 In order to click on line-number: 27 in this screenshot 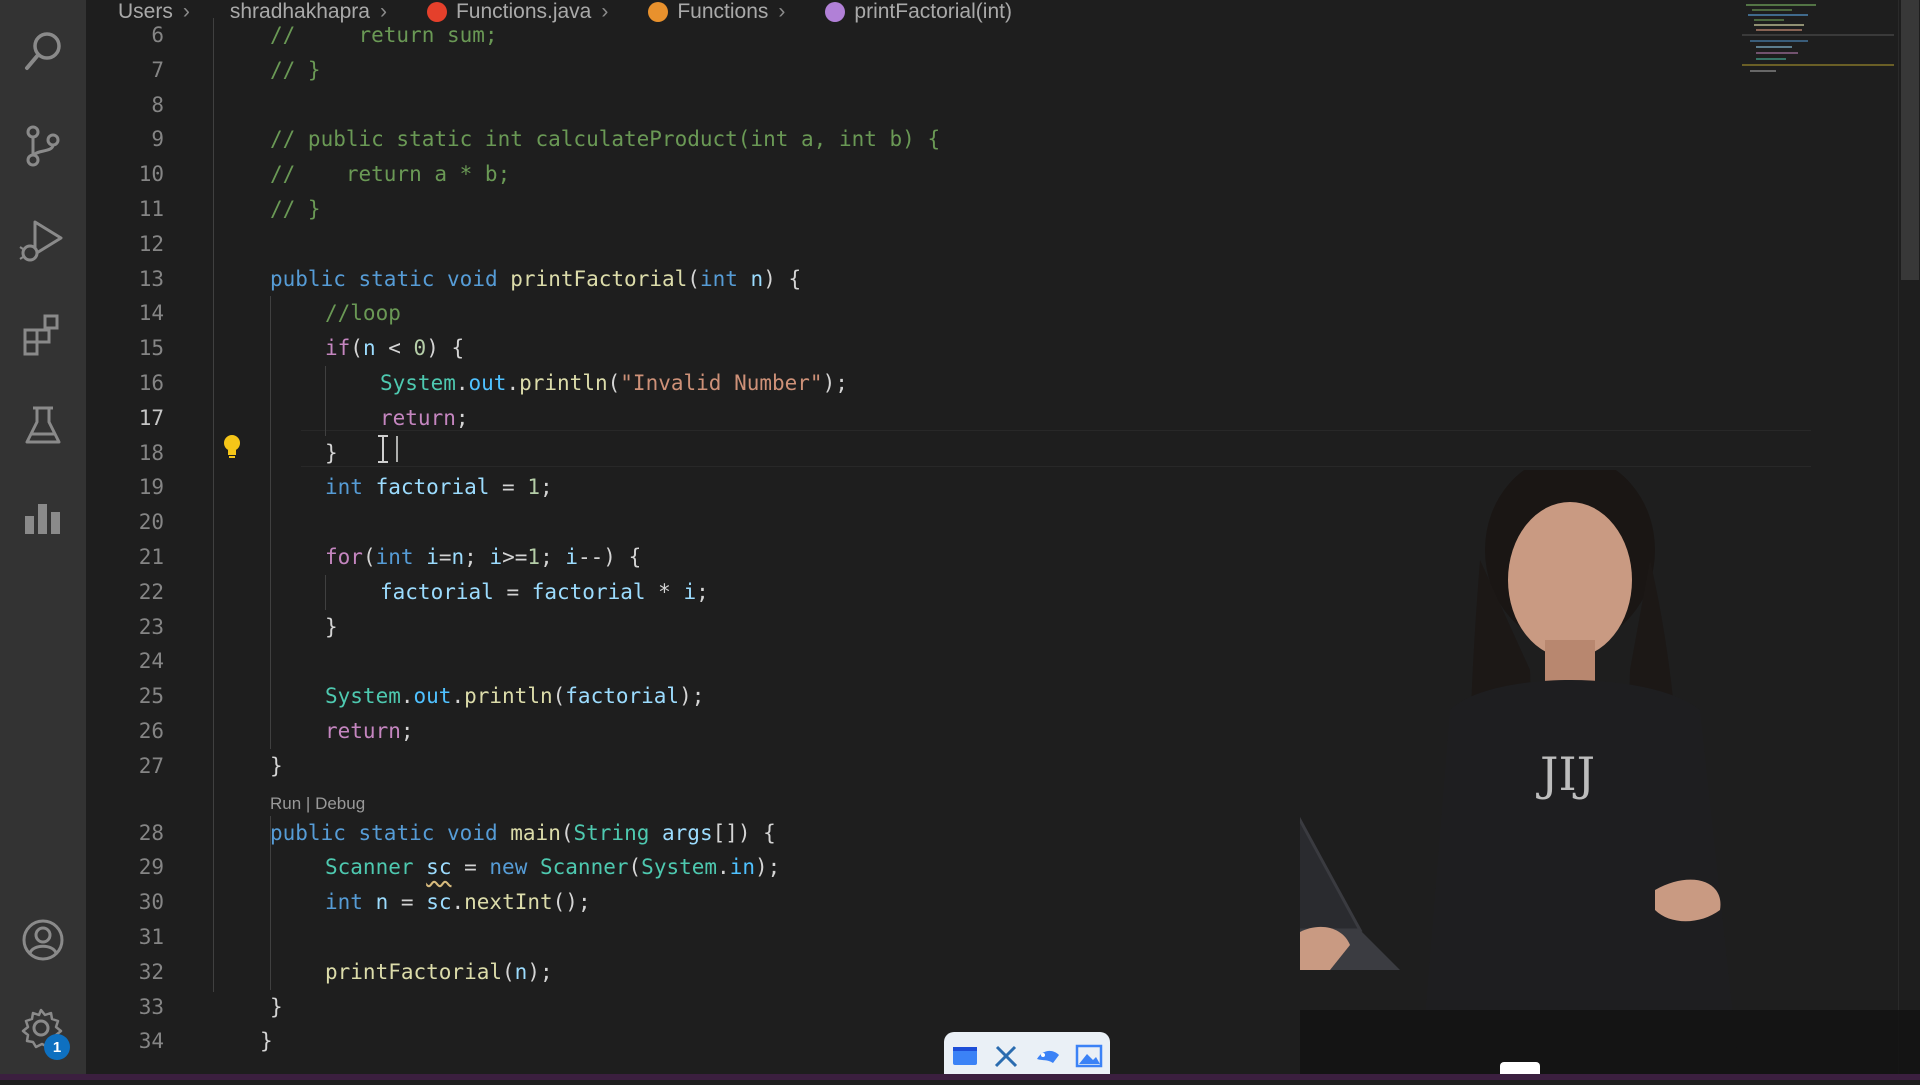, I will do `click(151, 765)`.